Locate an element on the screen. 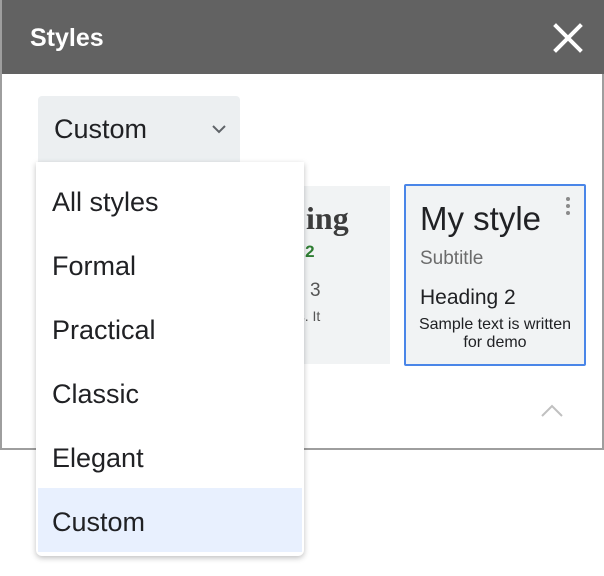 The width and height of the screenshot is (604, 576). my-style-heading2: Heading 2 is located at coordinates (468, 297).